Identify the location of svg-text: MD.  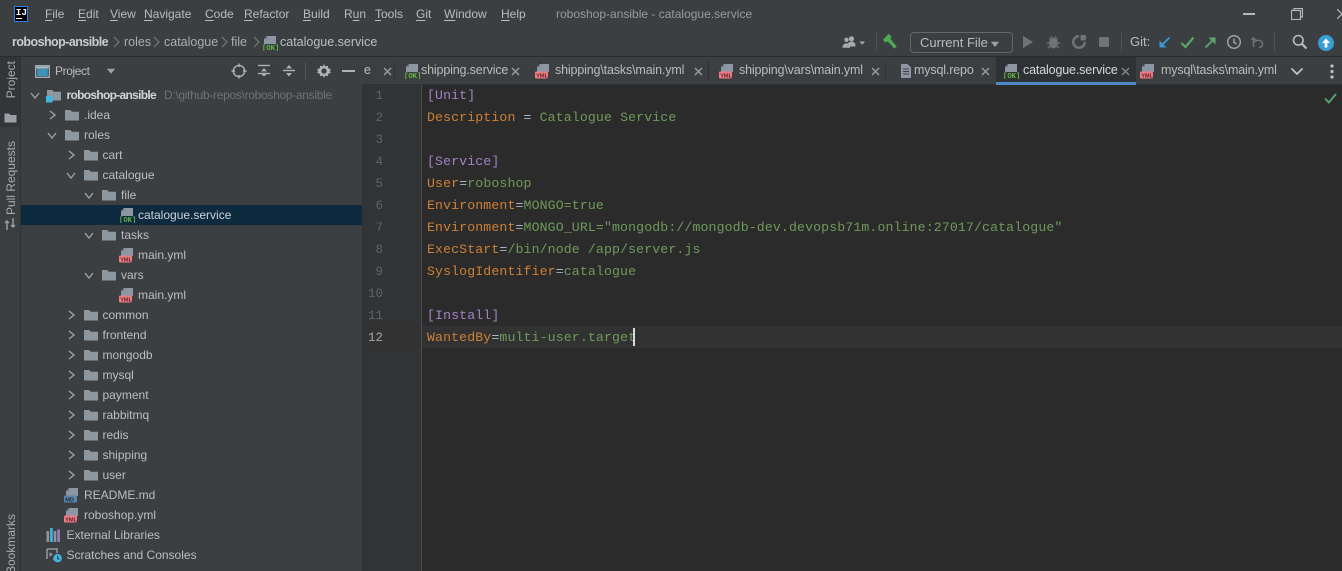
(69, 500).